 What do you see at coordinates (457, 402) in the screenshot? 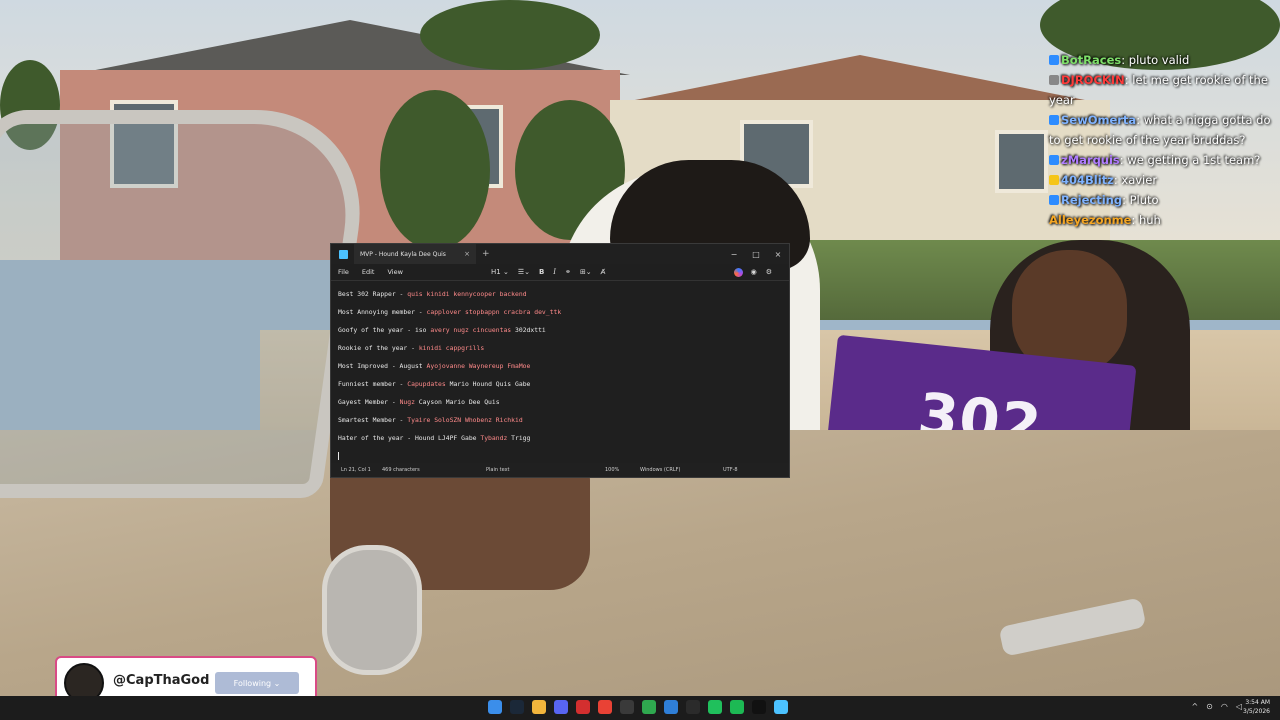
I see `nominee-names-extra: Cayson Mario Dee Quis` at bounding box center [457, 402].